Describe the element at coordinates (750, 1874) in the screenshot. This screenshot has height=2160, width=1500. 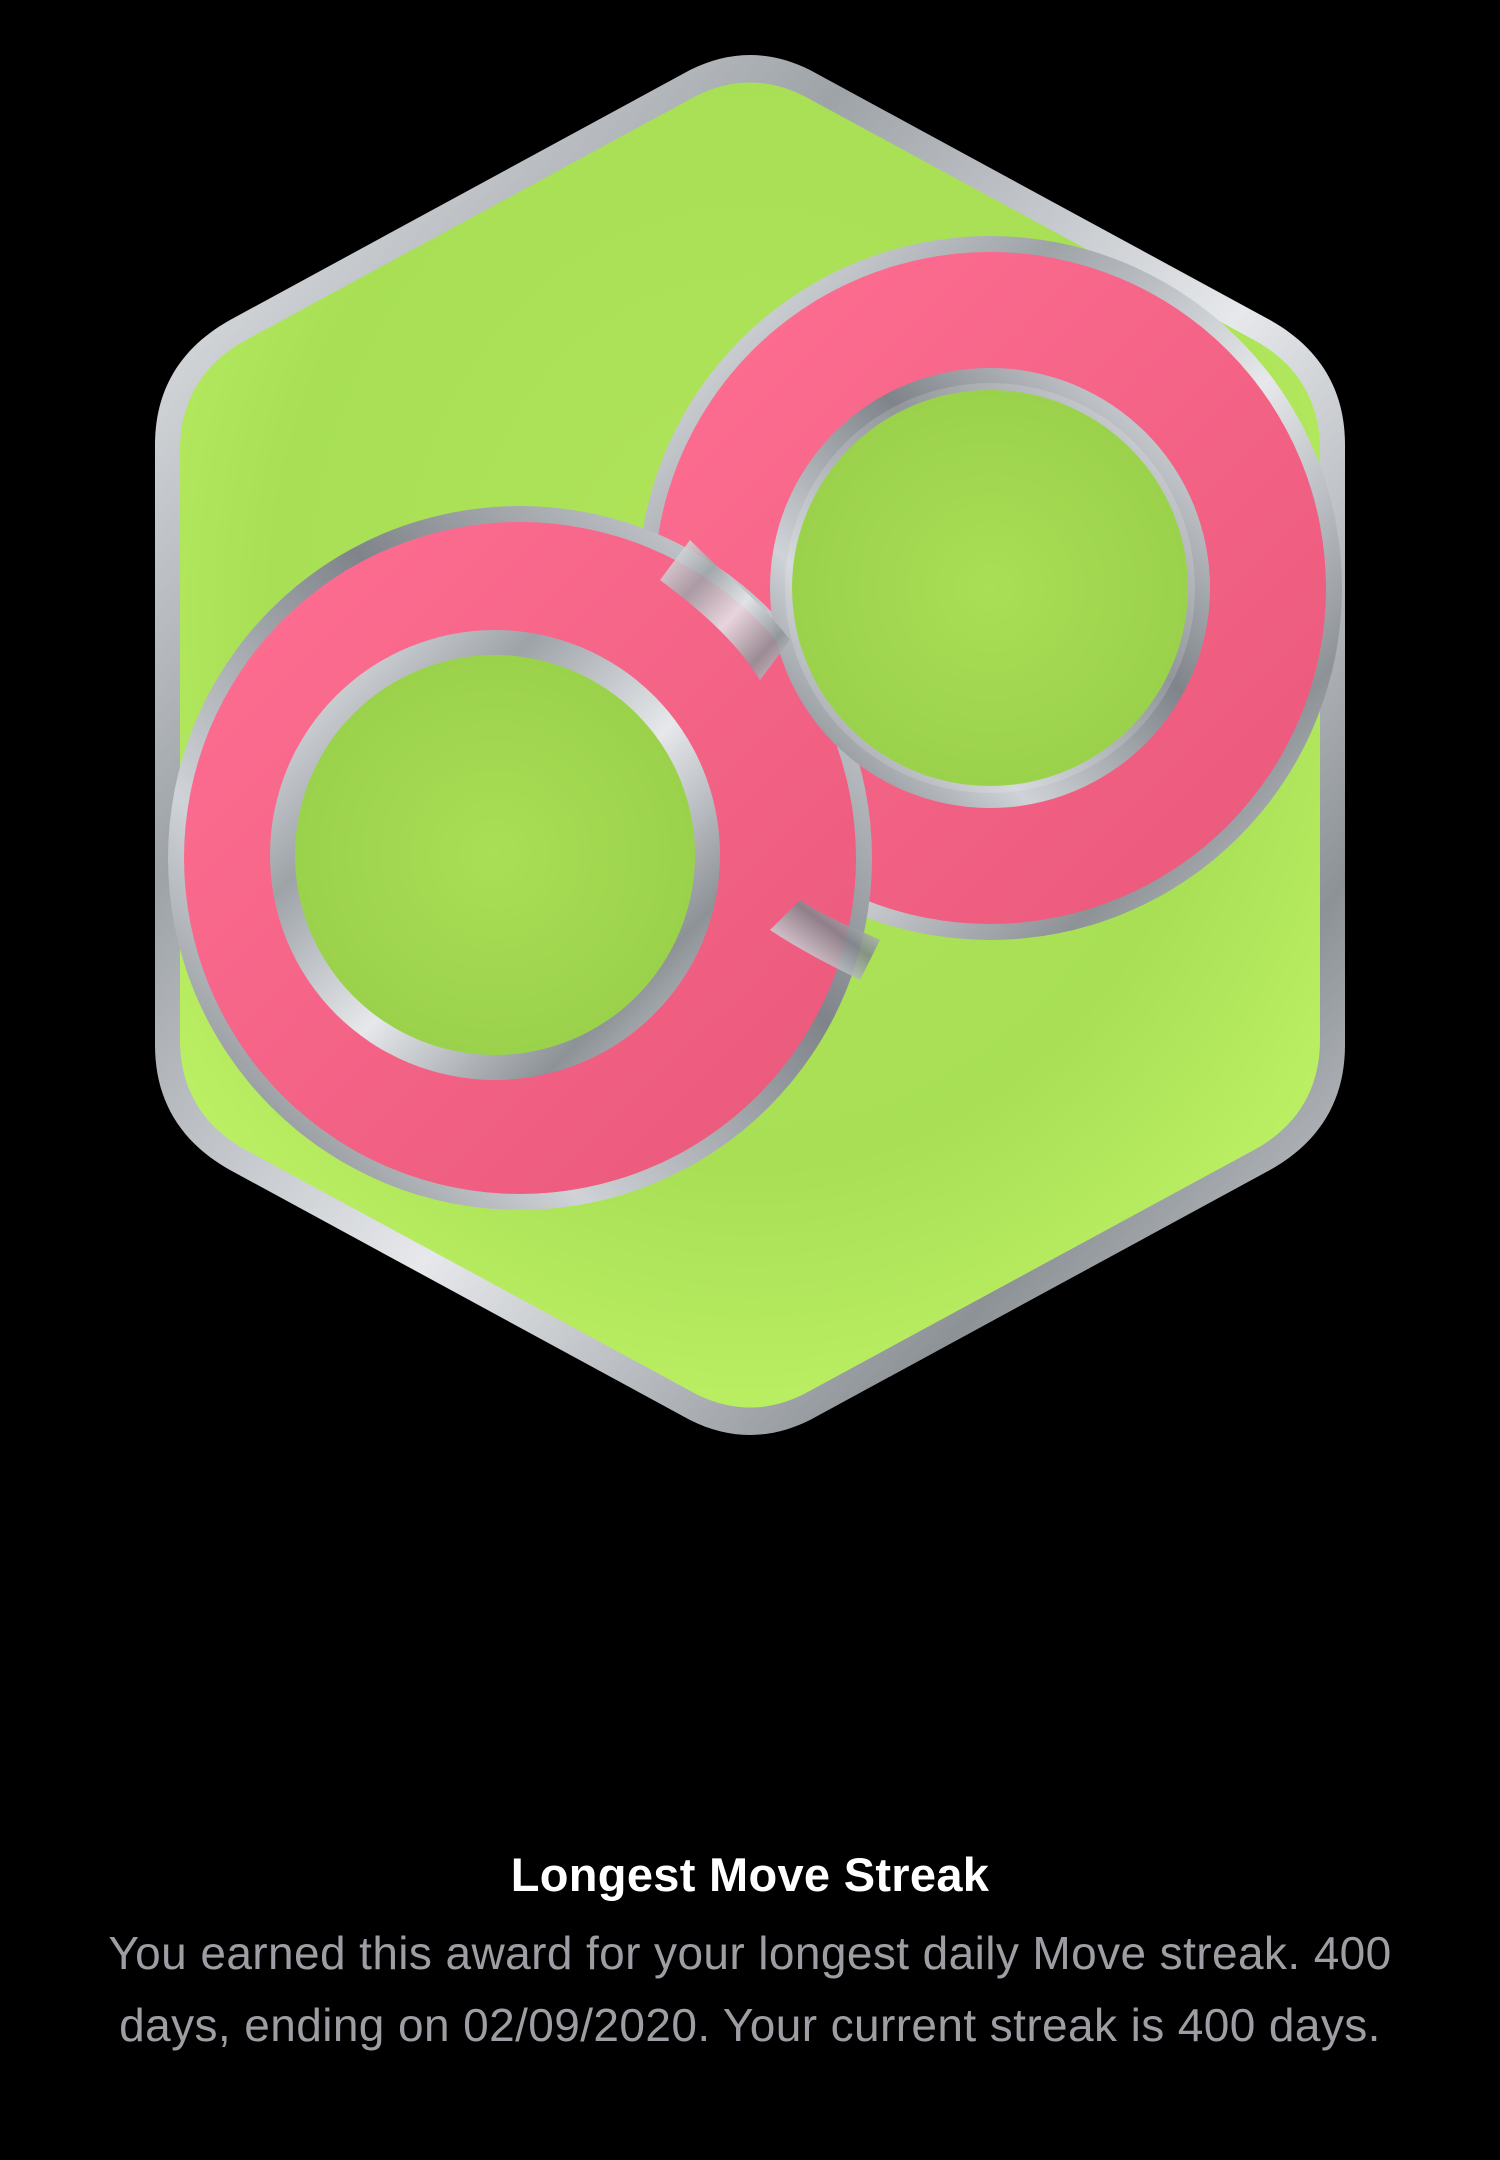
I see `award-title: Longest Move Streak` at that location.